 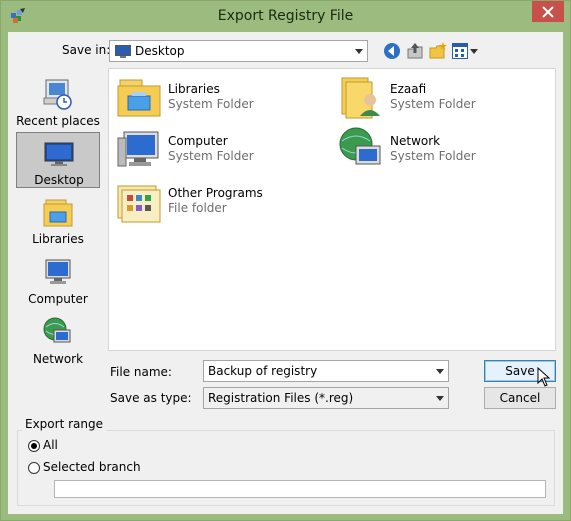 I want to click on save-as-type-label: Save as type:, so click(x=151, y=398).